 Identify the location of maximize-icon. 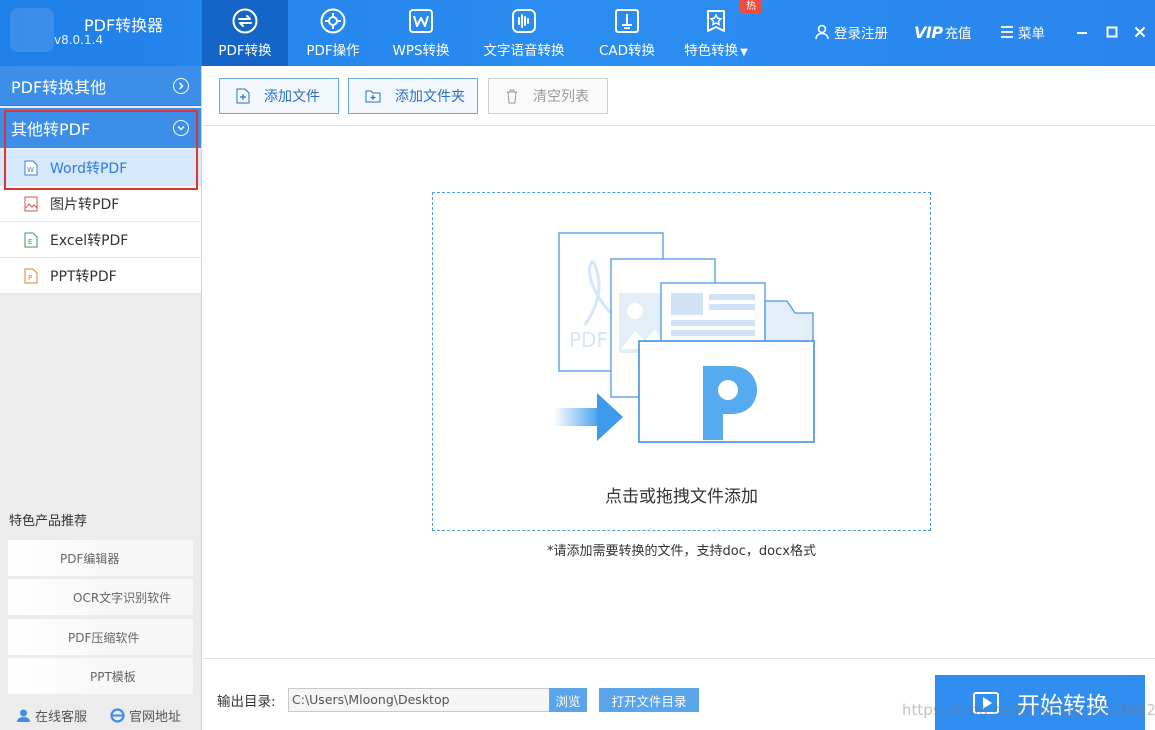
(1112, 32).